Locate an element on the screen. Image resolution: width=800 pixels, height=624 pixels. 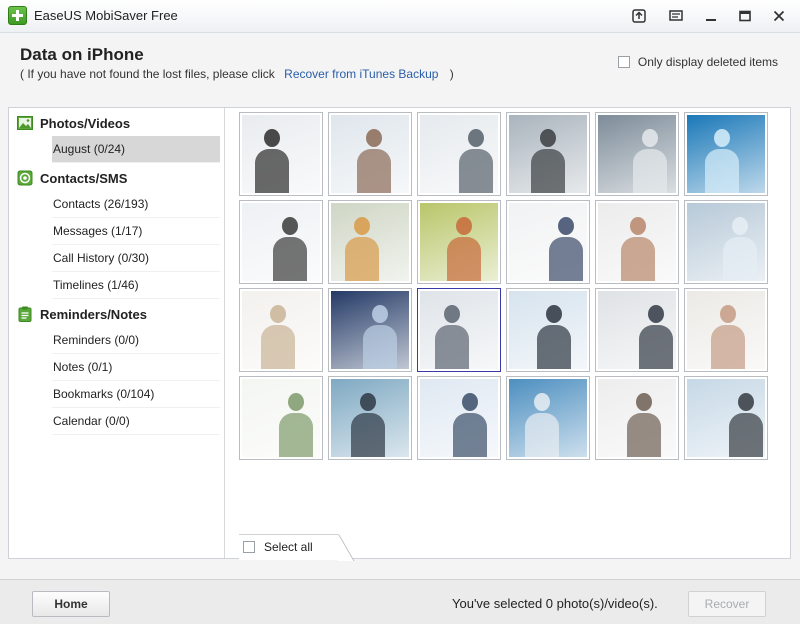
category-label: Photos/Videos is located at coordinates (85, 123).